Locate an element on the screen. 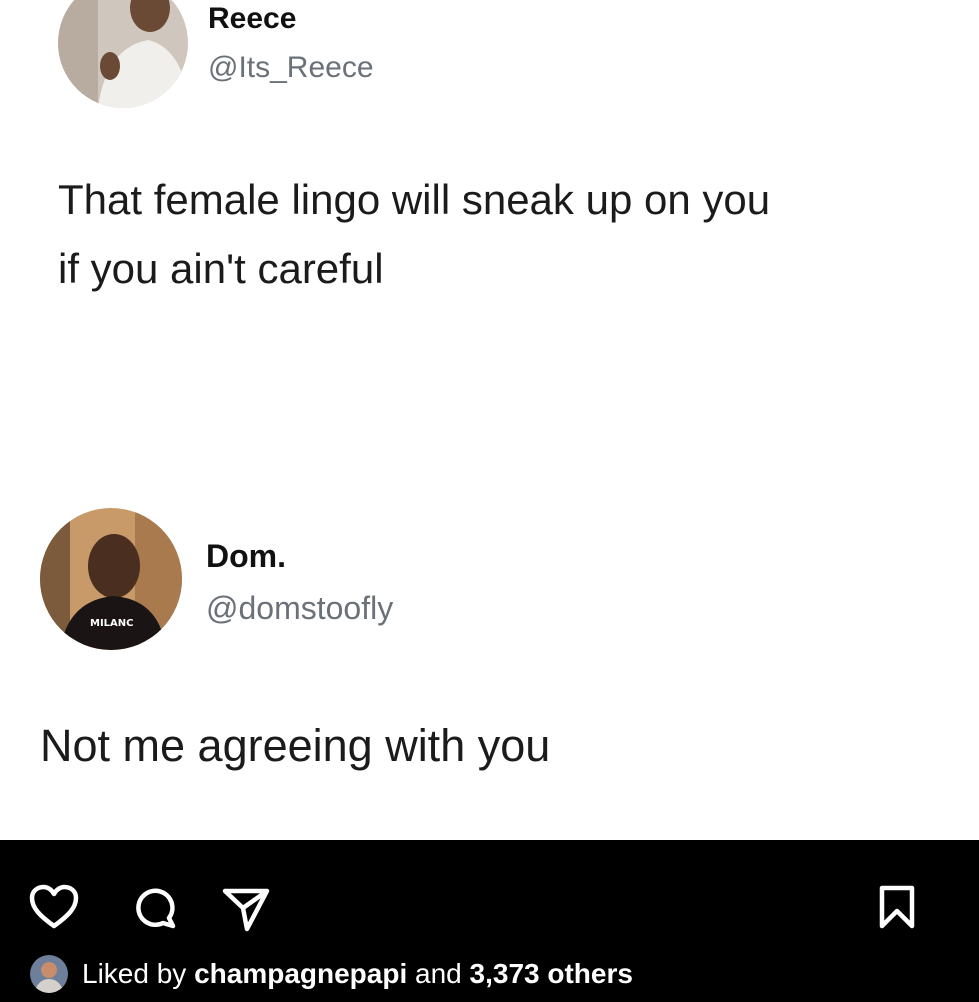 This screenshot has height=1002, width=979. bookmark-icon is located at coordinates (897, 907).